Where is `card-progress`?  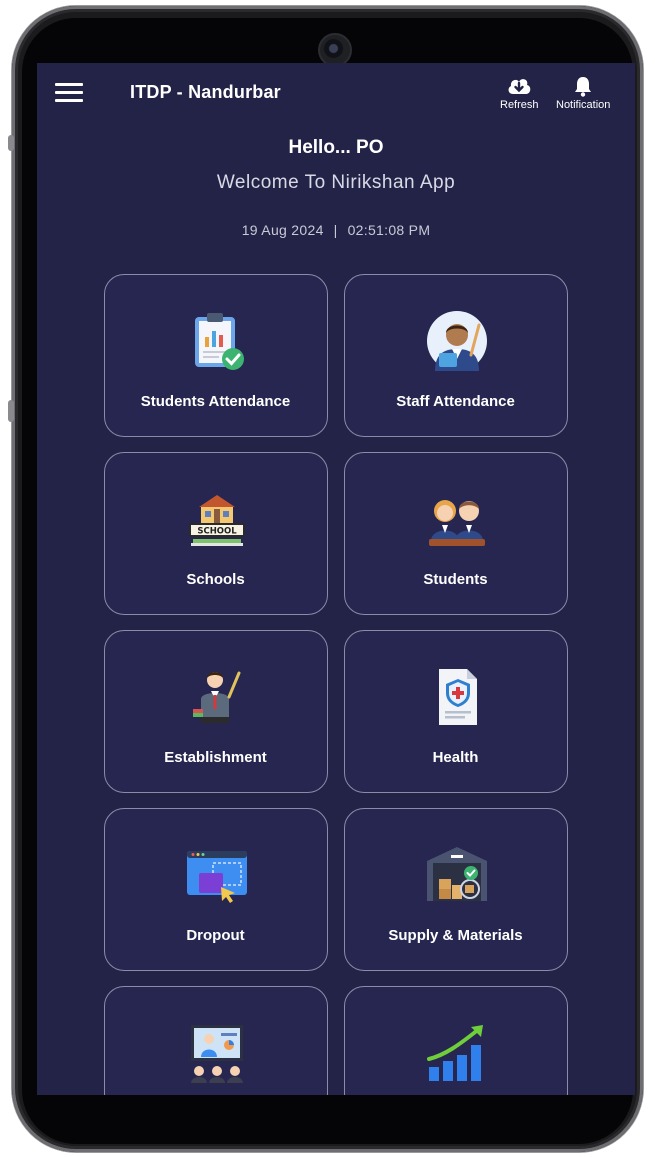
card-progress is located at coordinates (456, 1040).